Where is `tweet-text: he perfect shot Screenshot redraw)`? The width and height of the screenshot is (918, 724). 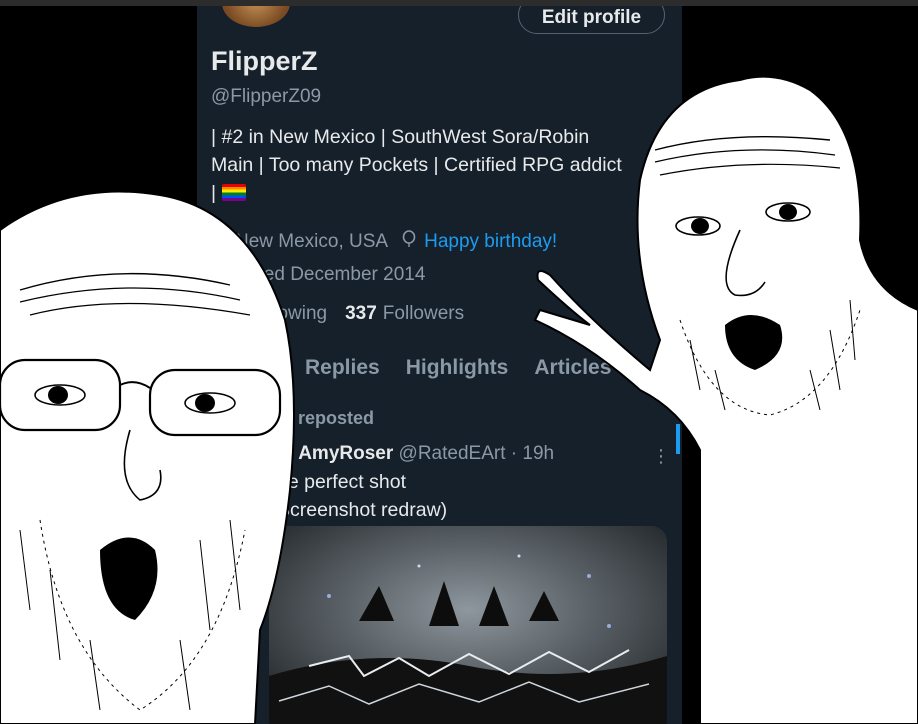
tweet-text: he perfect shot Screenshot redraw) is located at coordinates (362, 496).